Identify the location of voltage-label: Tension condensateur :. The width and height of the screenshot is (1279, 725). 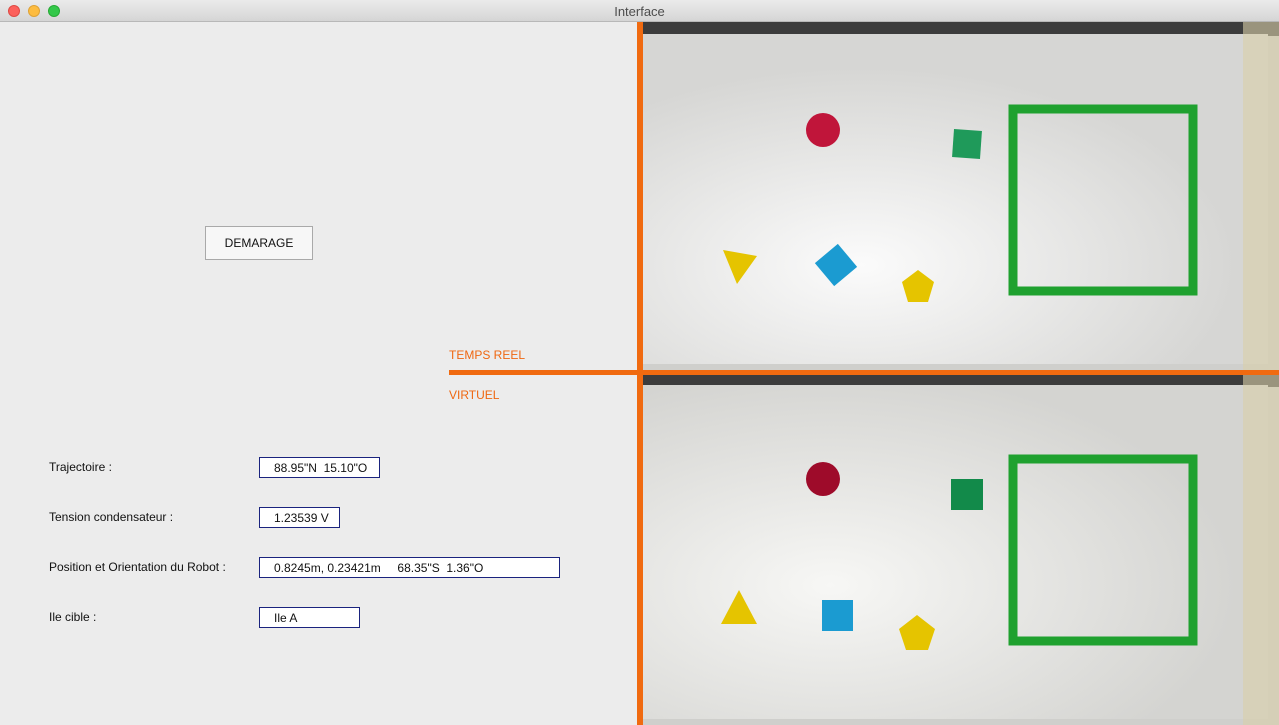
(111, 517).